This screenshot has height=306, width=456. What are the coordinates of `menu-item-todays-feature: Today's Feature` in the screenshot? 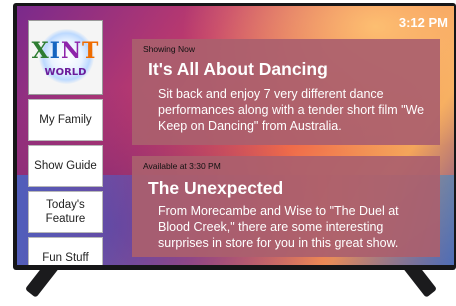 It's located at (65, 212).